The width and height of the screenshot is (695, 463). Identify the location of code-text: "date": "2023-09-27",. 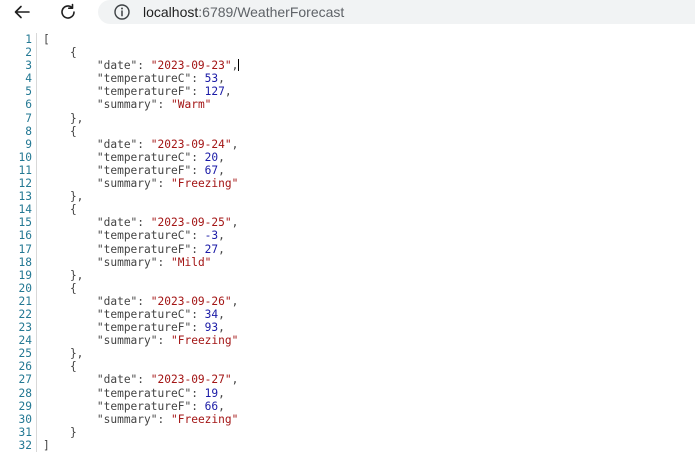
(137, 379).